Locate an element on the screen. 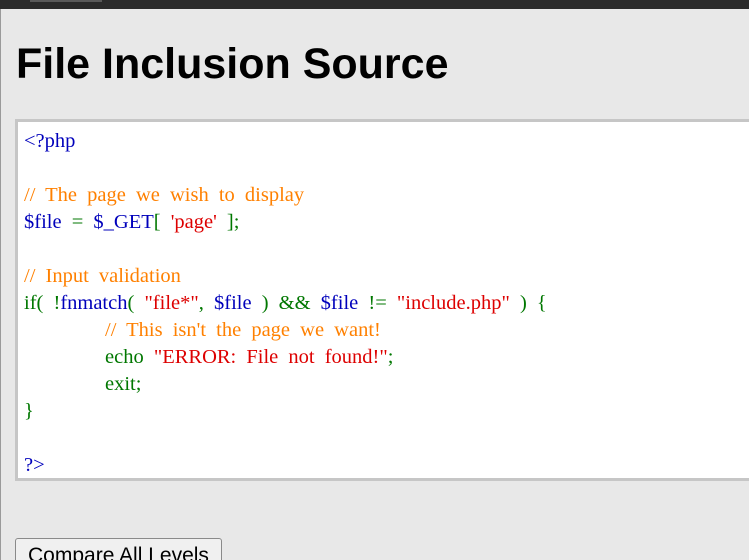 The image size is (749, 560). code-token-keyword is located at coordinates (64, 330).